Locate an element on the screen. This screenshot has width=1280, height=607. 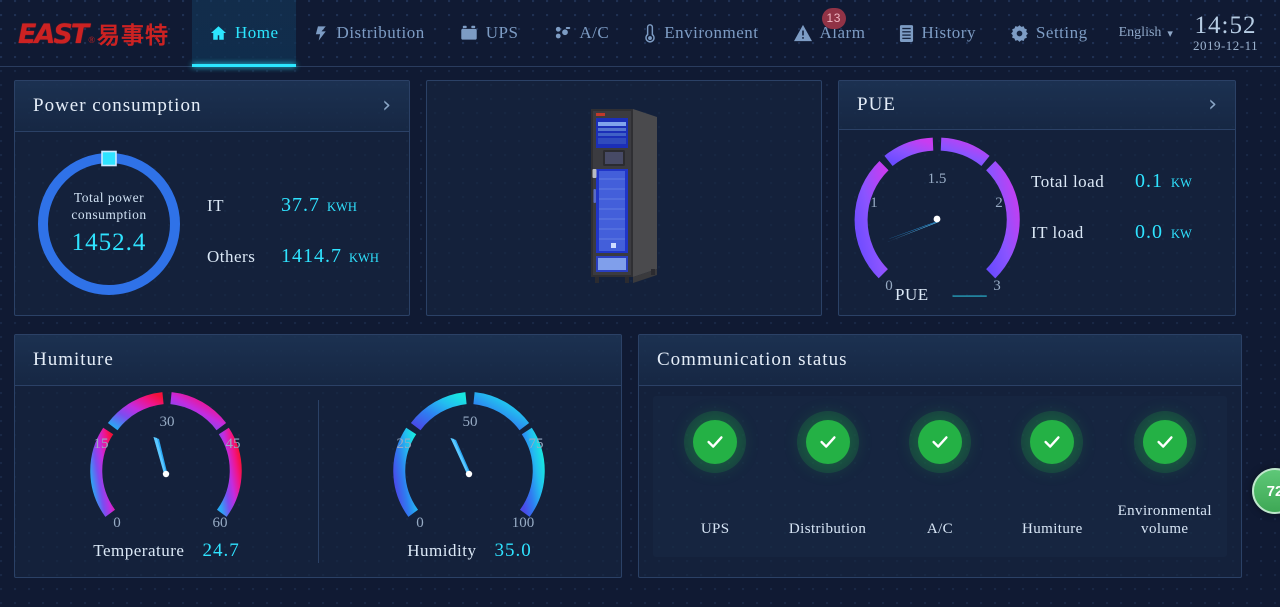
logo-registered-mark: ® is located at coordinates (91, 40).